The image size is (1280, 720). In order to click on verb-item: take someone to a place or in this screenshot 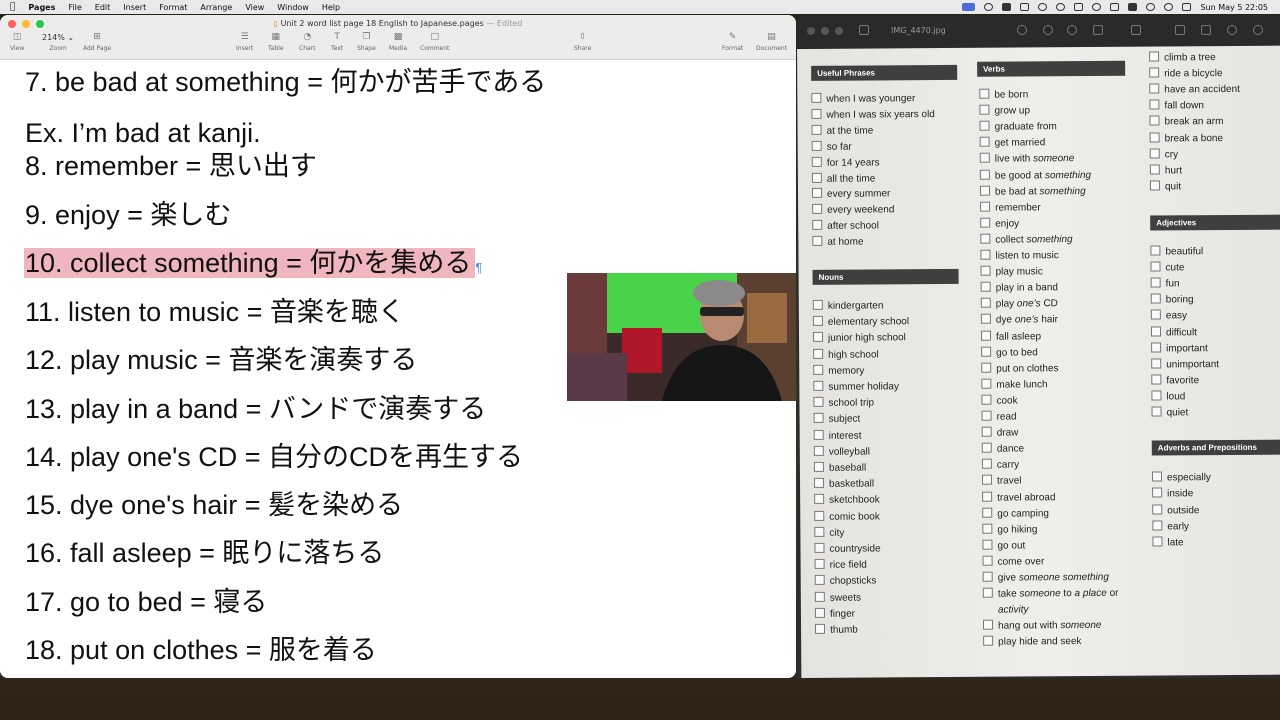, I will do `click(1051, 594)`.